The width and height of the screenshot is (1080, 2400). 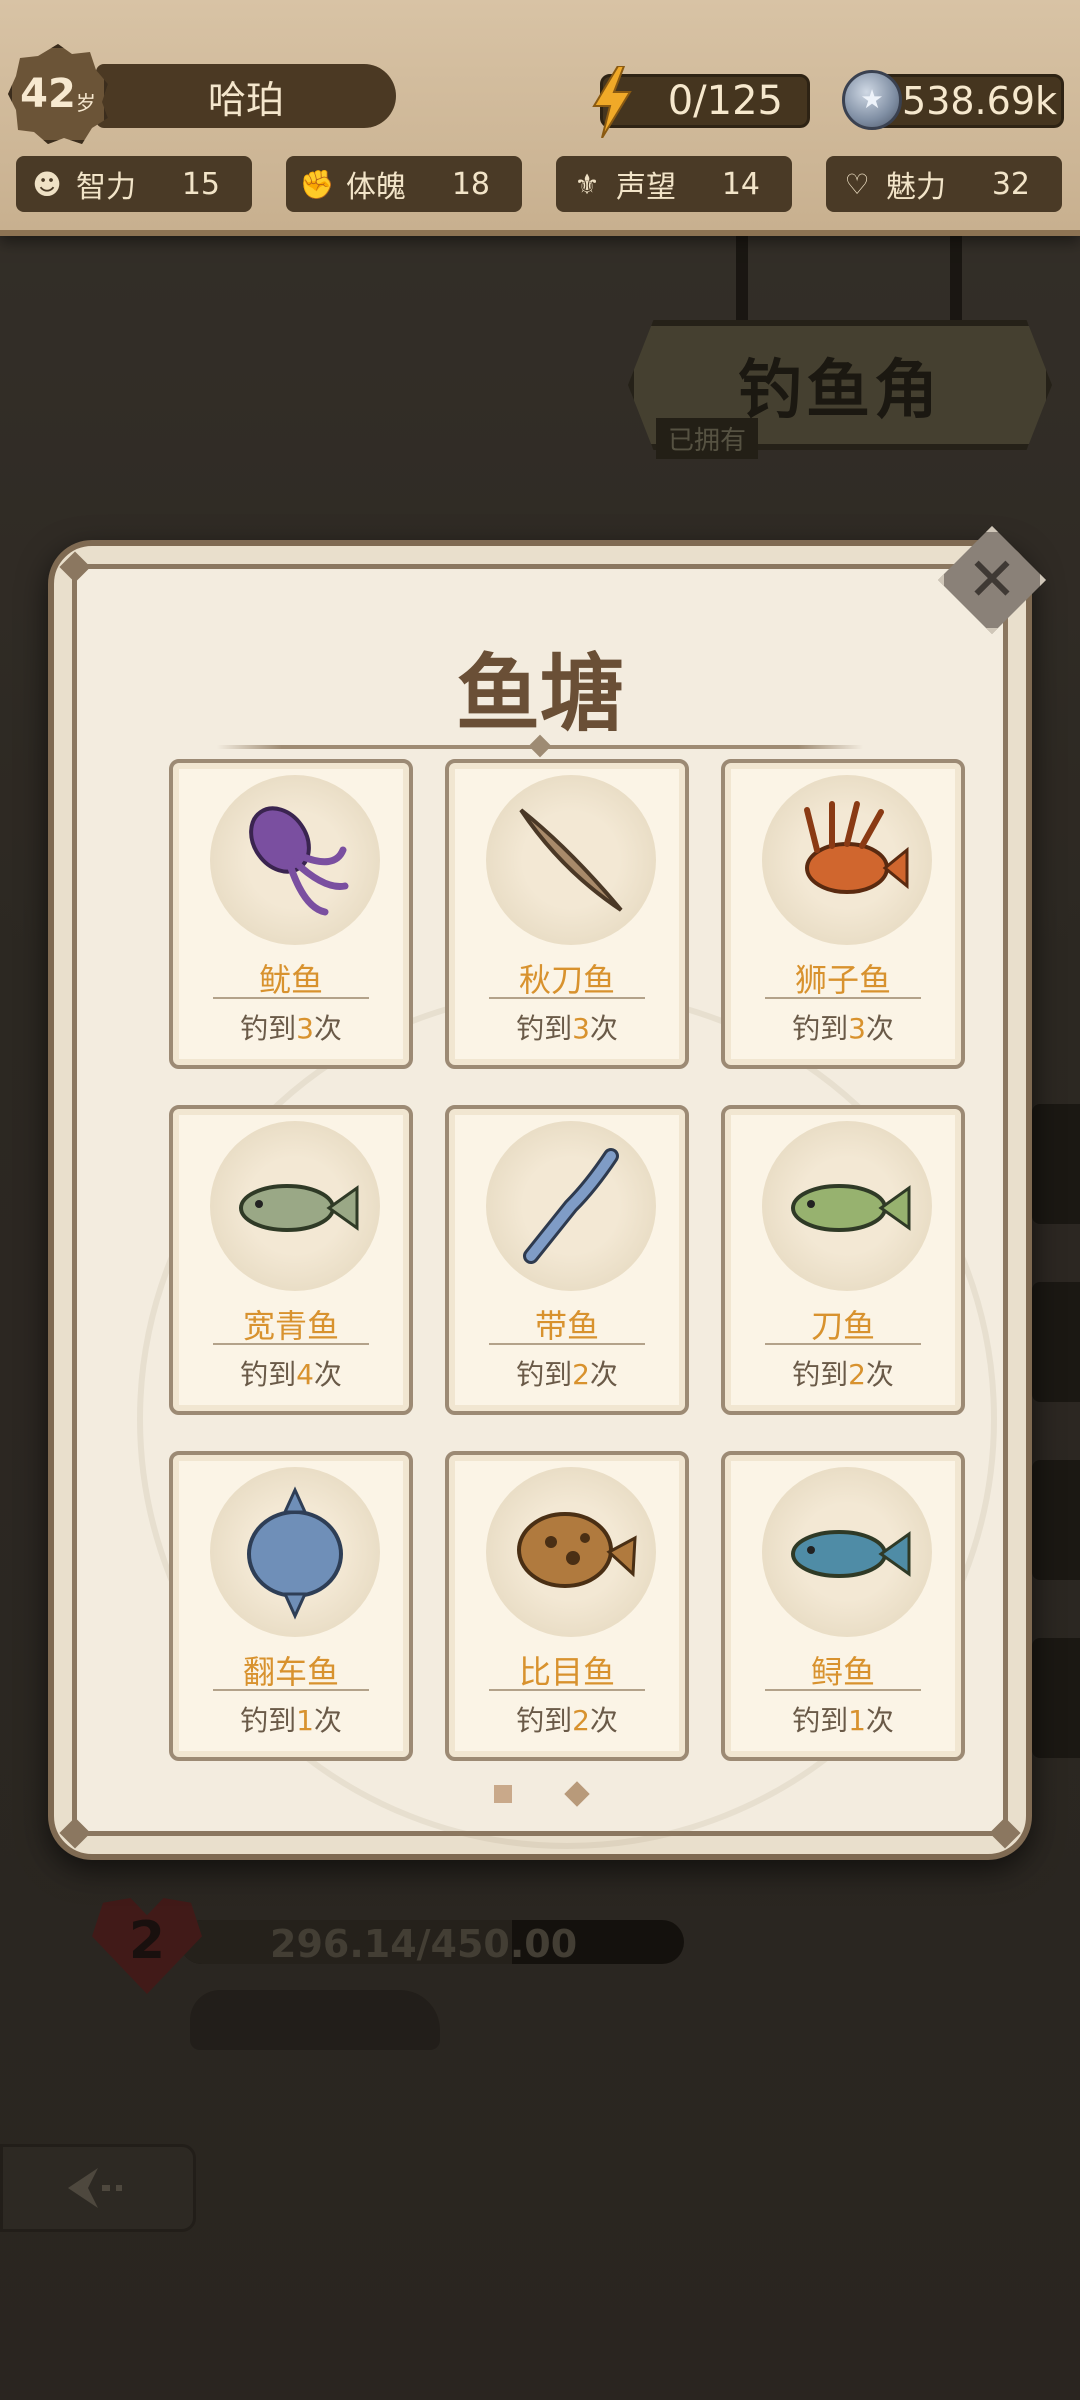 I want to click on fish-card-2: 秋刀鱼 钓到3次, so click(x=567, y=914).